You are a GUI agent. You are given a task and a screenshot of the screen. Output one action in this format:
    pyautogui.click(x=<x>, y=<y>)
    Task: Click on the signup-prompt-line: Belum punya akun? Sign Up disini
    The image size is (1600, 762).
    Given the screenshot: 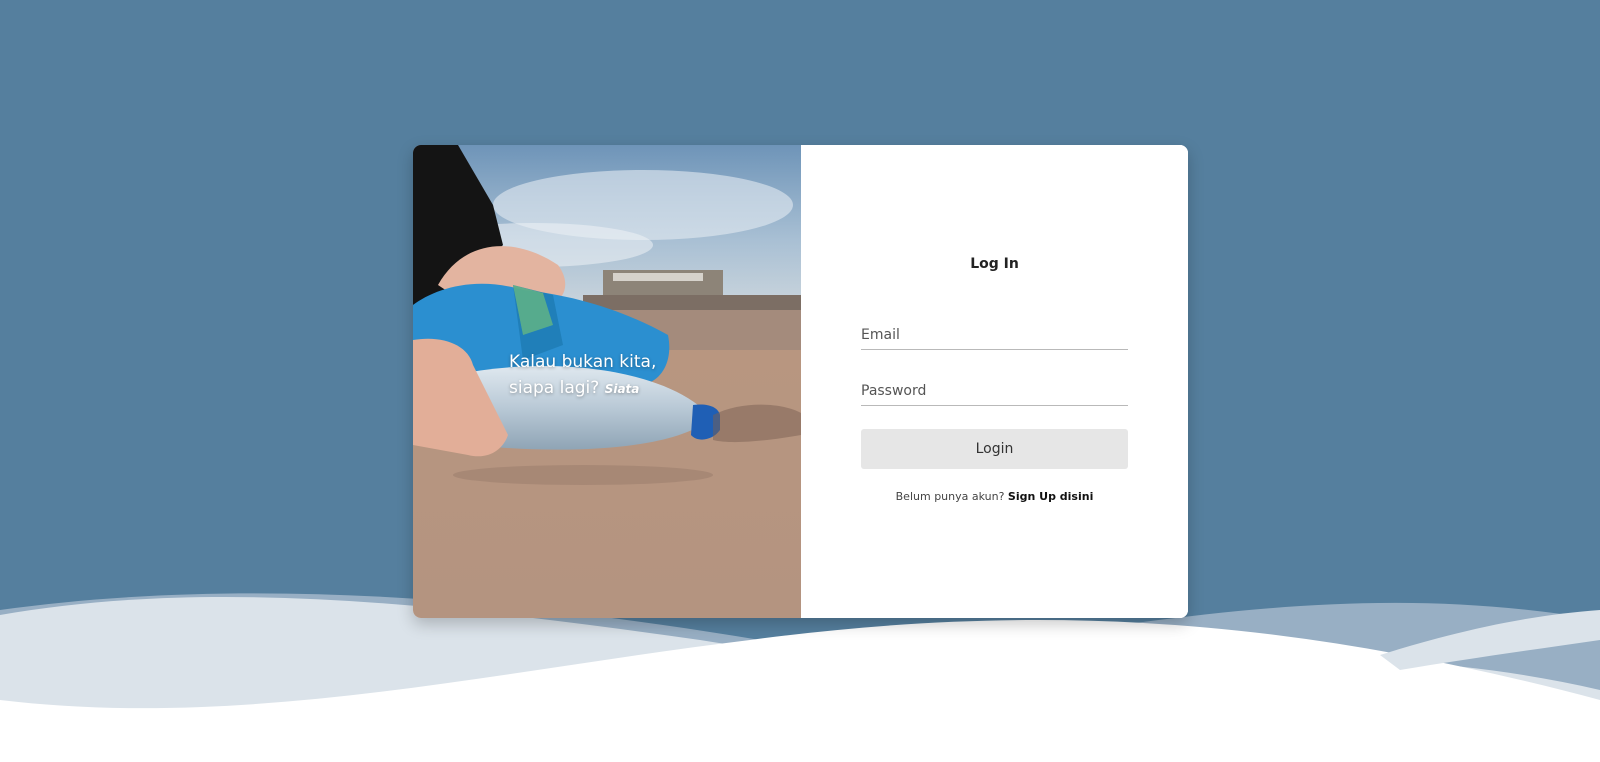 What is the action you would take?
    pyautogui.click(x=994, y=496)
    